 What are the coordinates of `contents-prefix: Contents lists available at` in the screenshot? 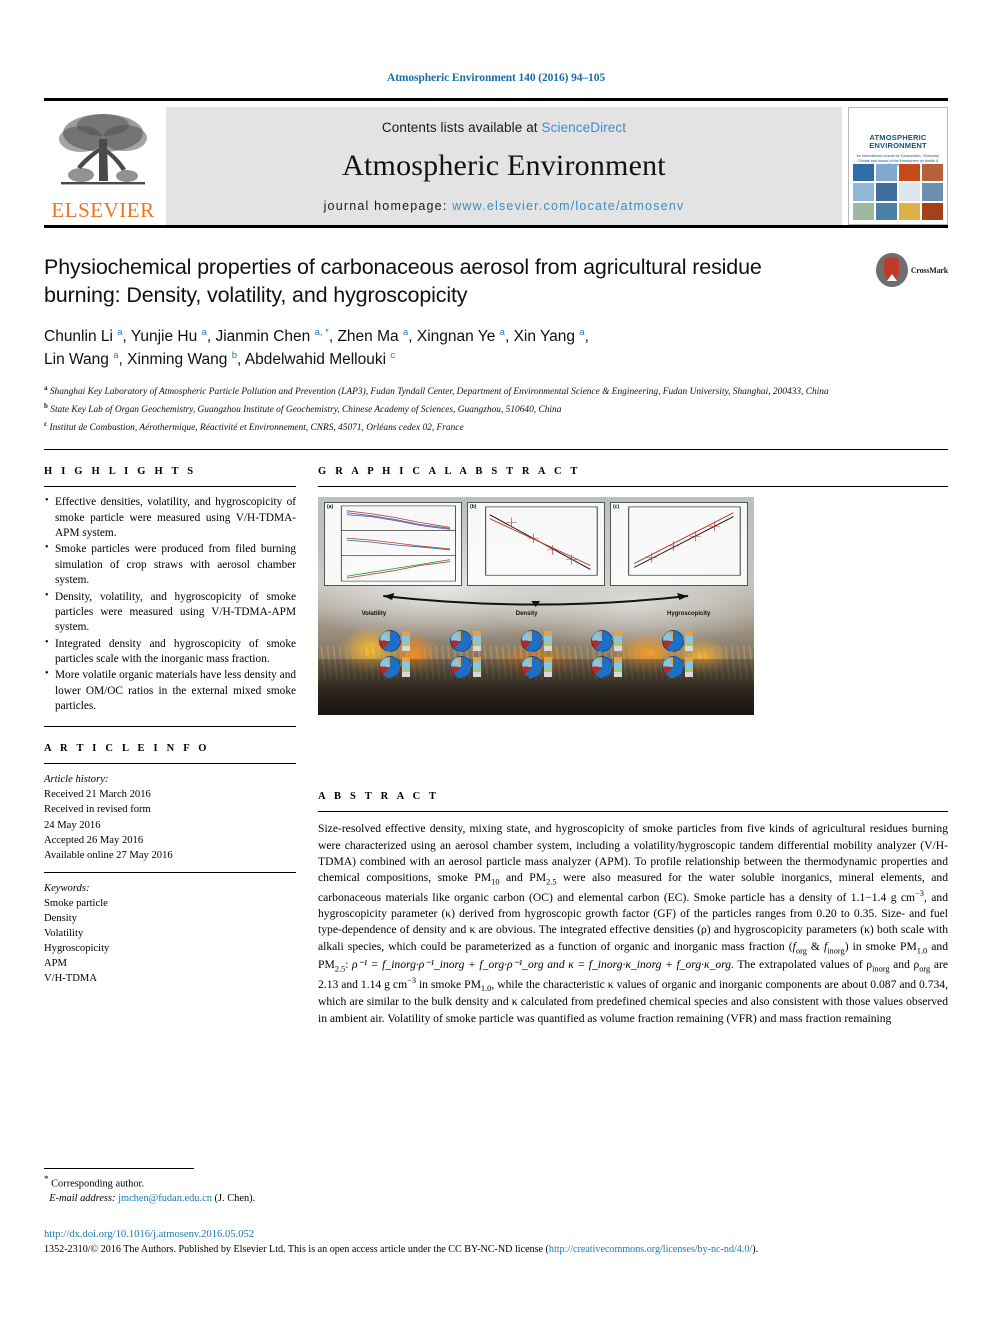 It's located at (461, 127).